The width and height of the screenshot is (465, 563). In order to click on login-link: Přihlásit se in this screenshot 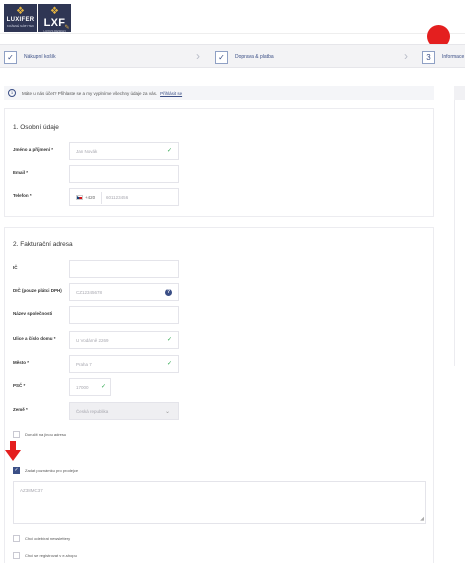, I will do `click(171, 93)`.